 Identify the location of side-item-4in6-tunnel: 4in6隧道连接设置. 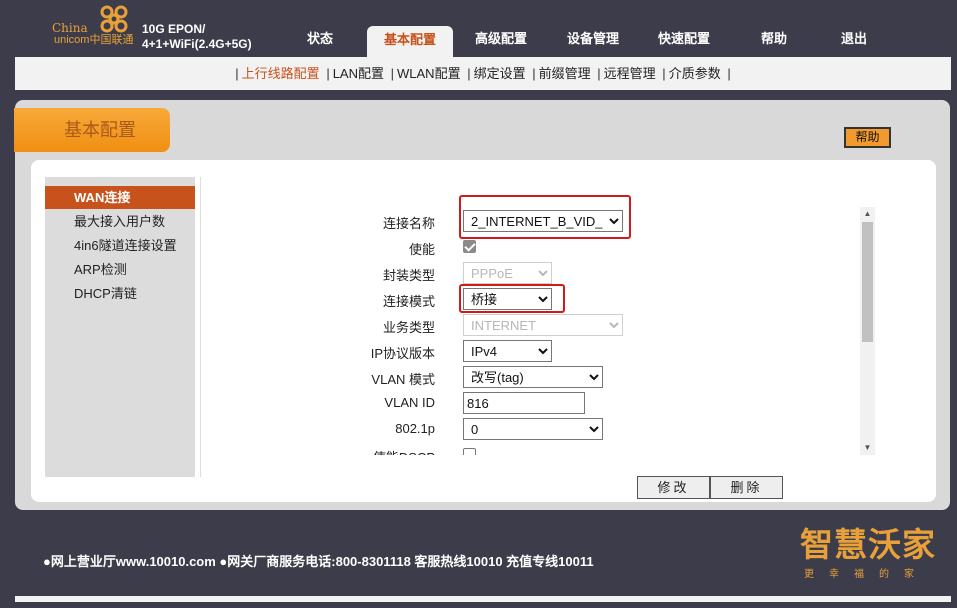
(120, 245).